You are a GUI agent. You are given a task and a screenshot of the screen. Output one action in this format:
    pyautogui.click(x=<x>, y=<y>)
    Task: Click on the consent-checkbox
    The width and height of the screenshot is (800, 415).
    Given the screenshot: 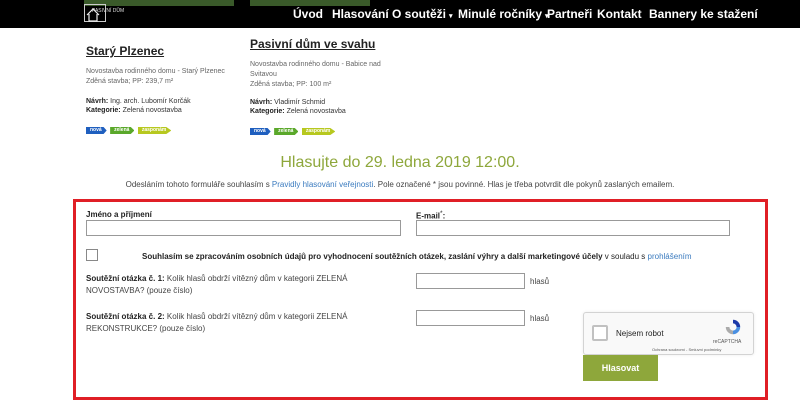 What is the action you would take?
    pyautogui.click(x=92, y=255)
    